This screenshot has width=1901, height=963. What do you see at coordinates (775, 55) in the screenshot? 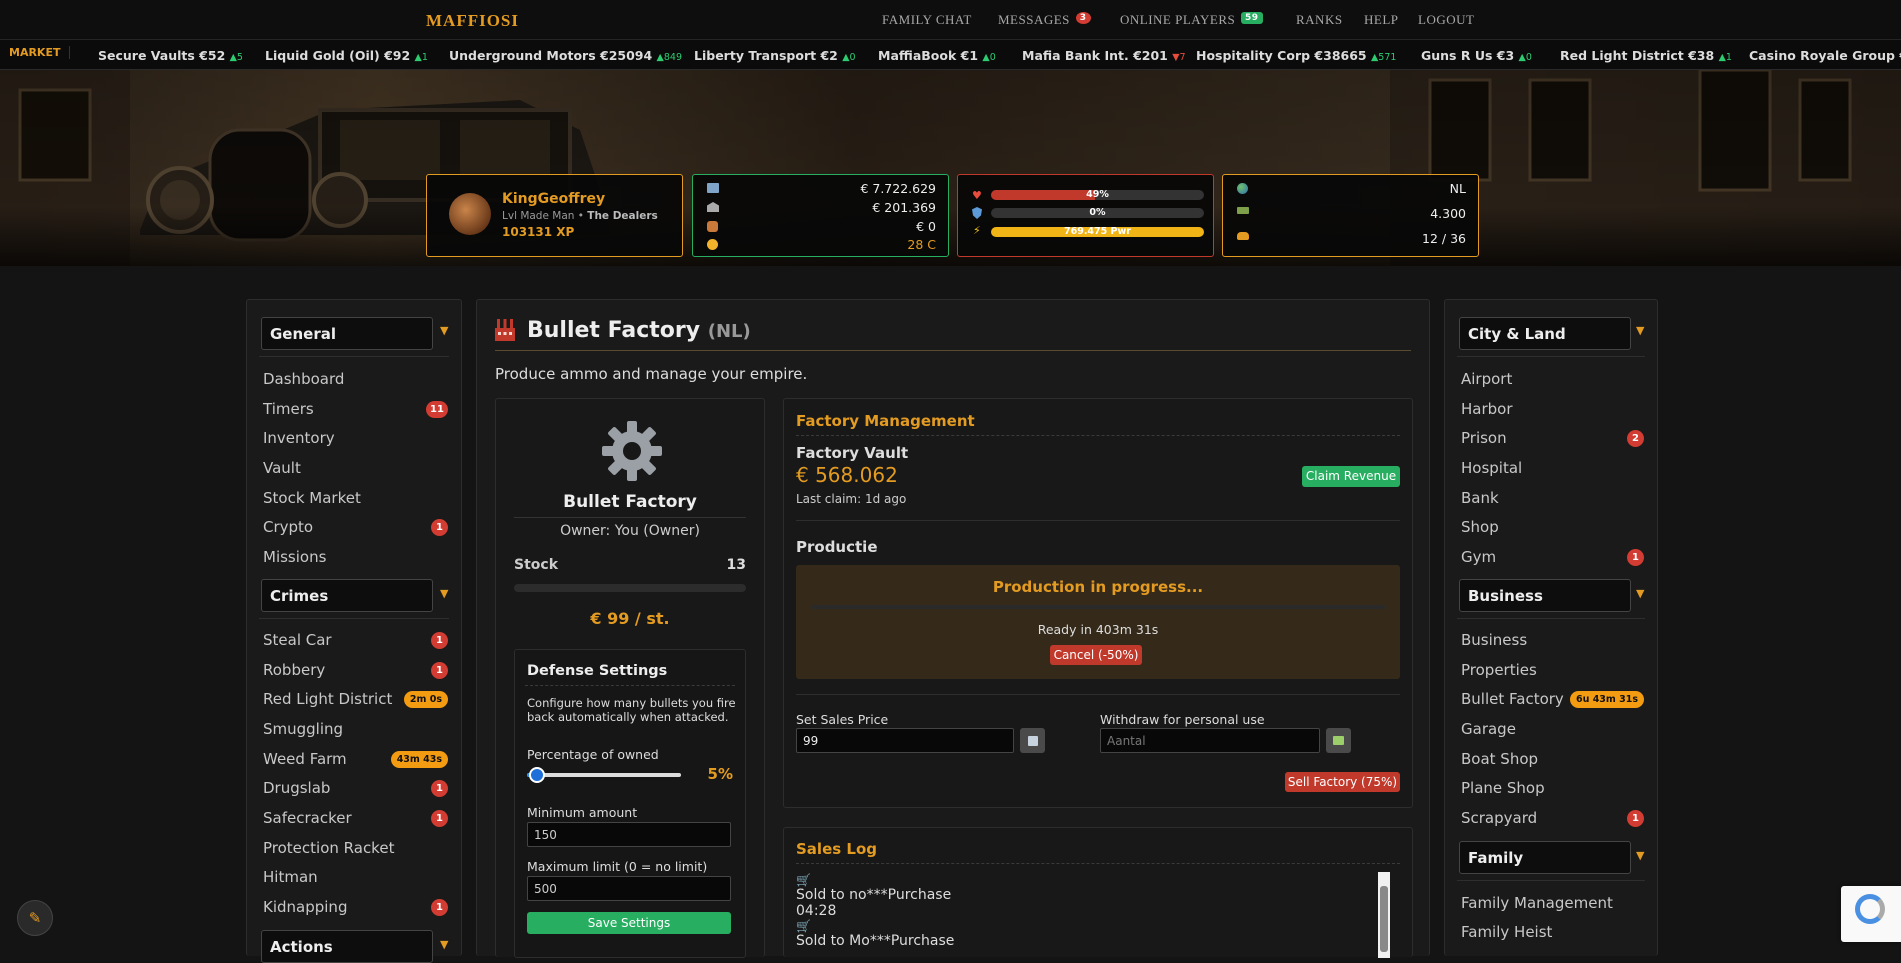
I see `ticker-item: Liberty Transport €2 ▲0` at bounding box center [775, 55].